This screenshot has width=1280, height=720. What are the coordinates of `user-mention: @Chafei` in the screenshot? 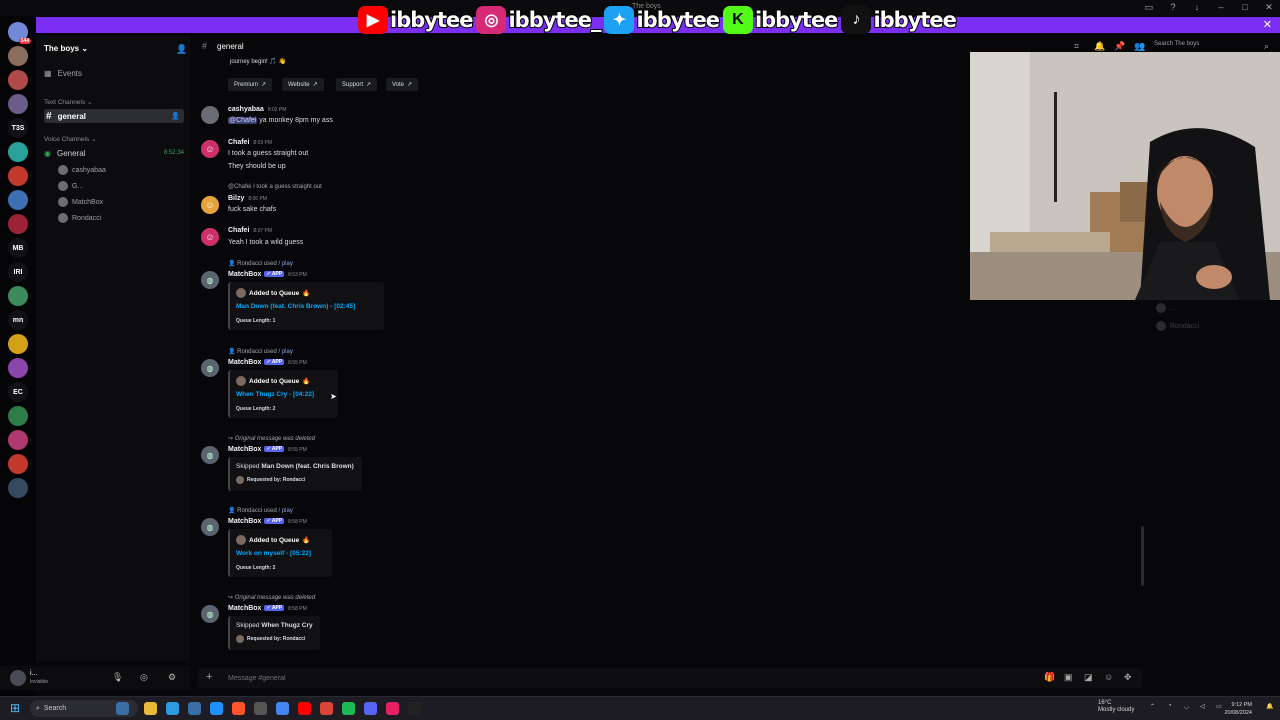 It's located at (243, 120).